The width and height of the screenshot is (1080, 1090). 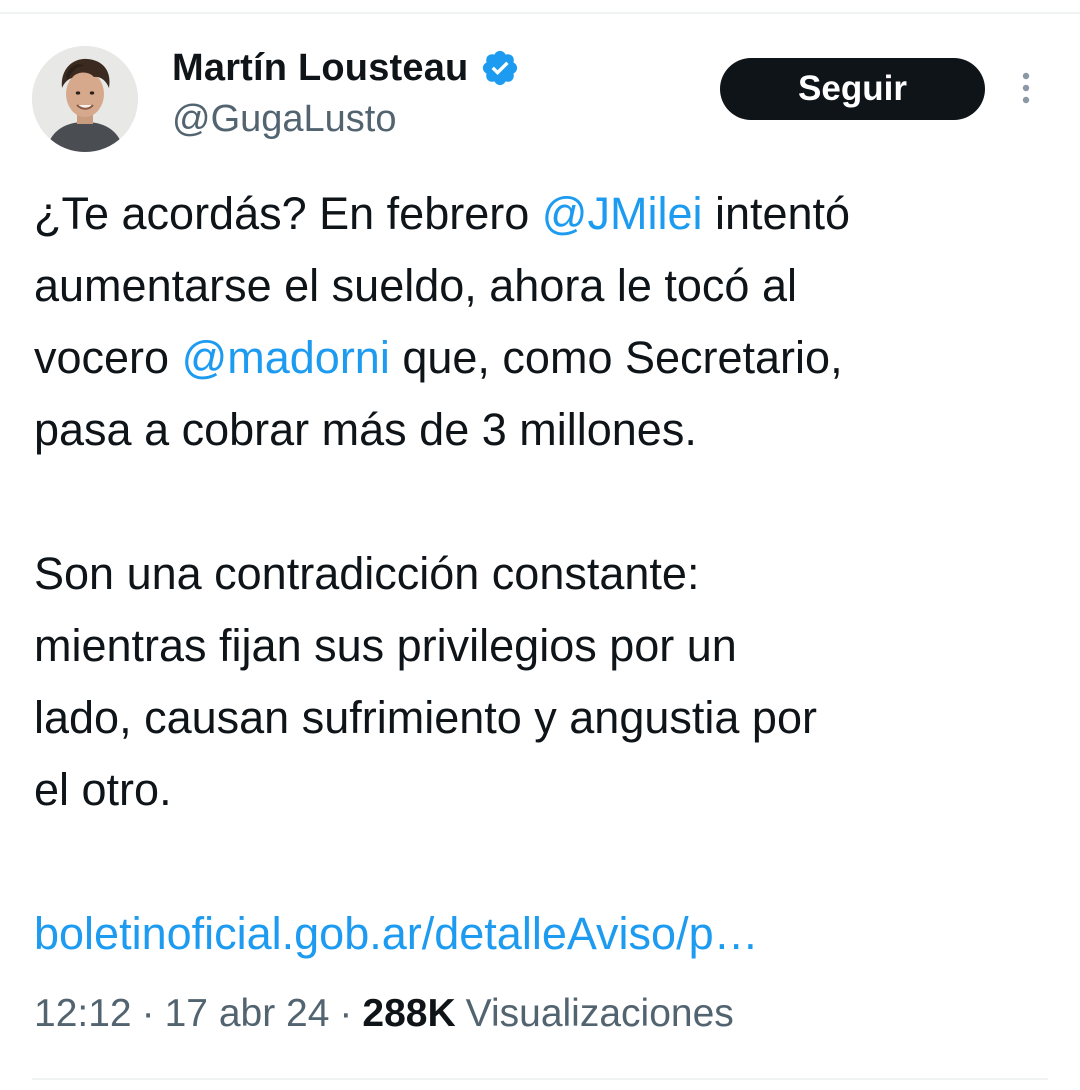 I want to click on tweet-line: vocero @madorni que, como Secretario,, so click(x=544, y=358).